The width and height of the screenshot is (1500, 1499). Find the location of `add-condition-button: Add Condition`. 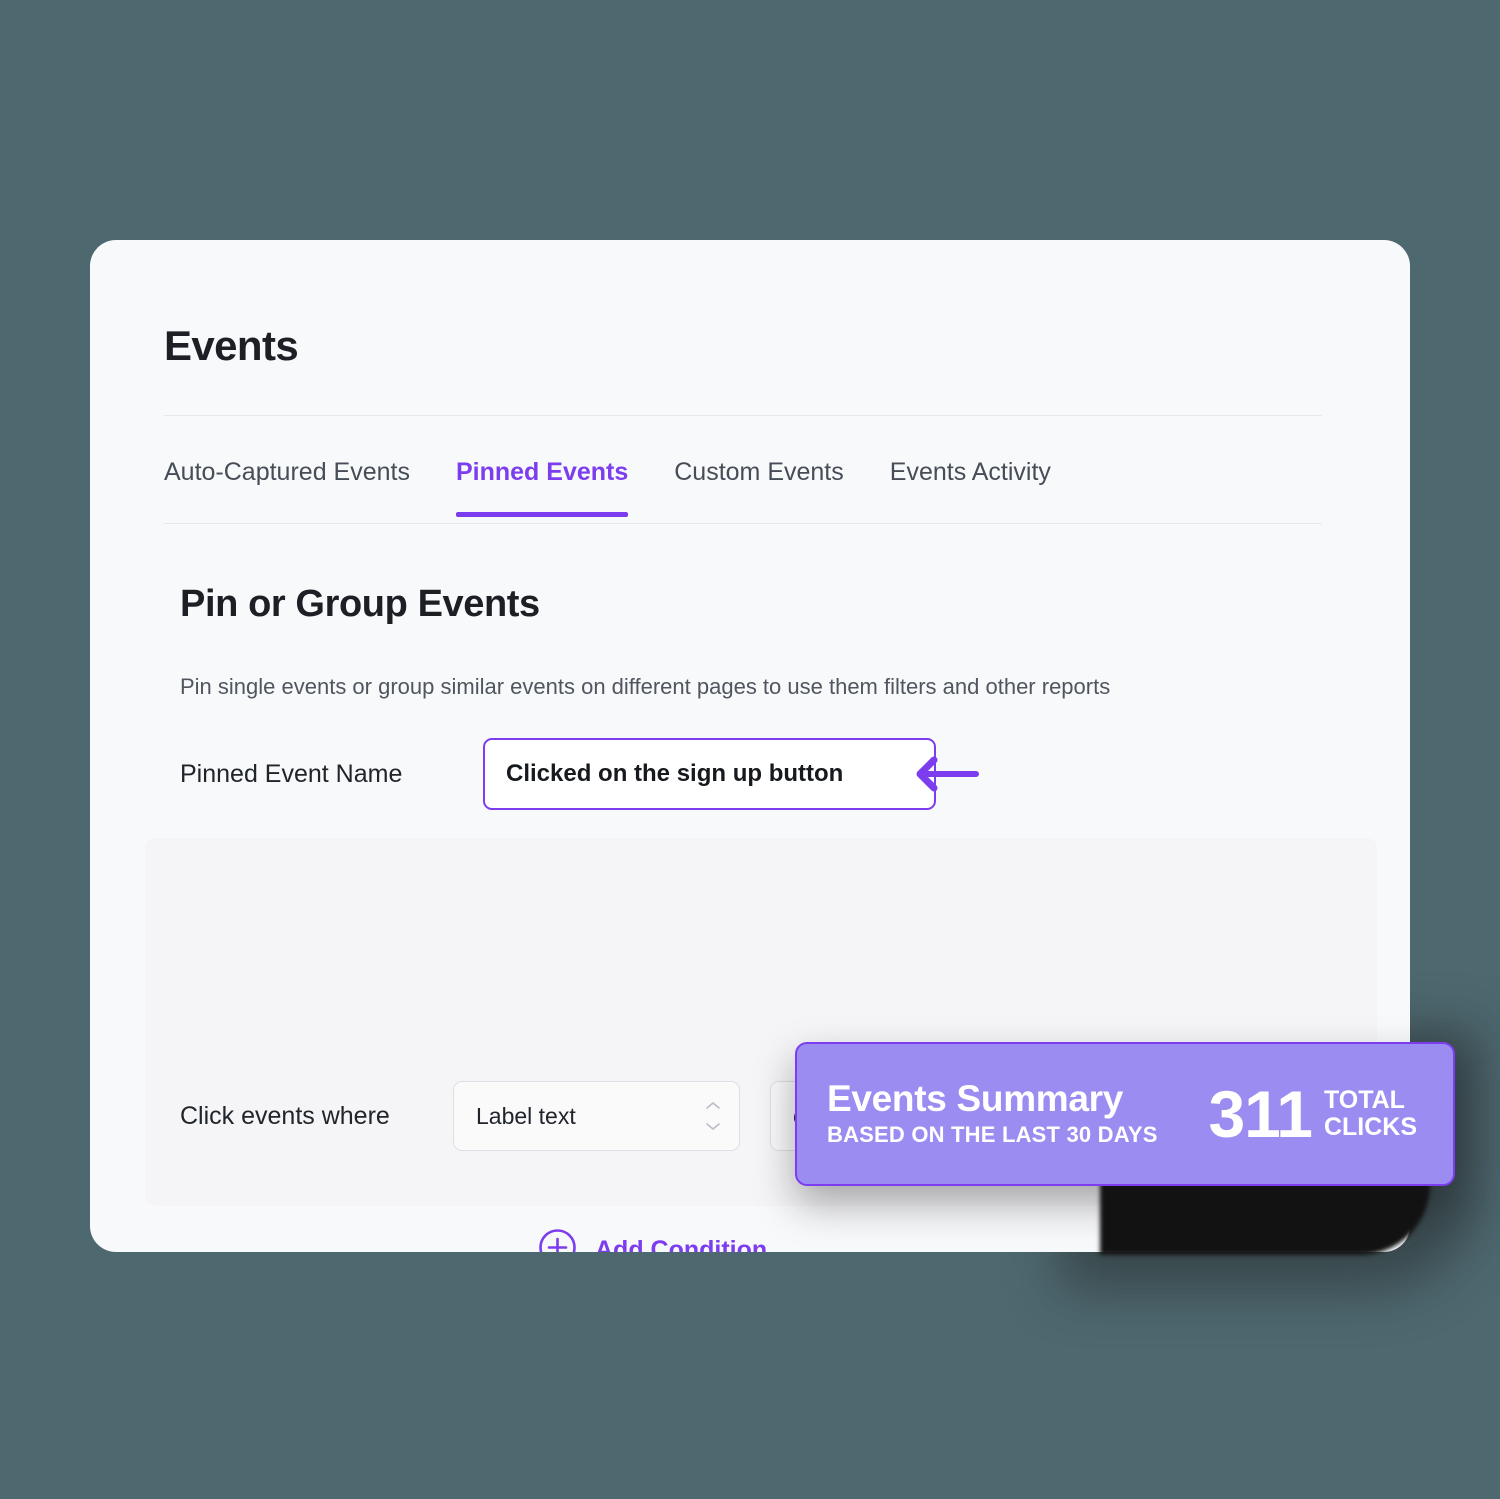

add-condition-button: Add Condition is located at coordinates (652, 1240).